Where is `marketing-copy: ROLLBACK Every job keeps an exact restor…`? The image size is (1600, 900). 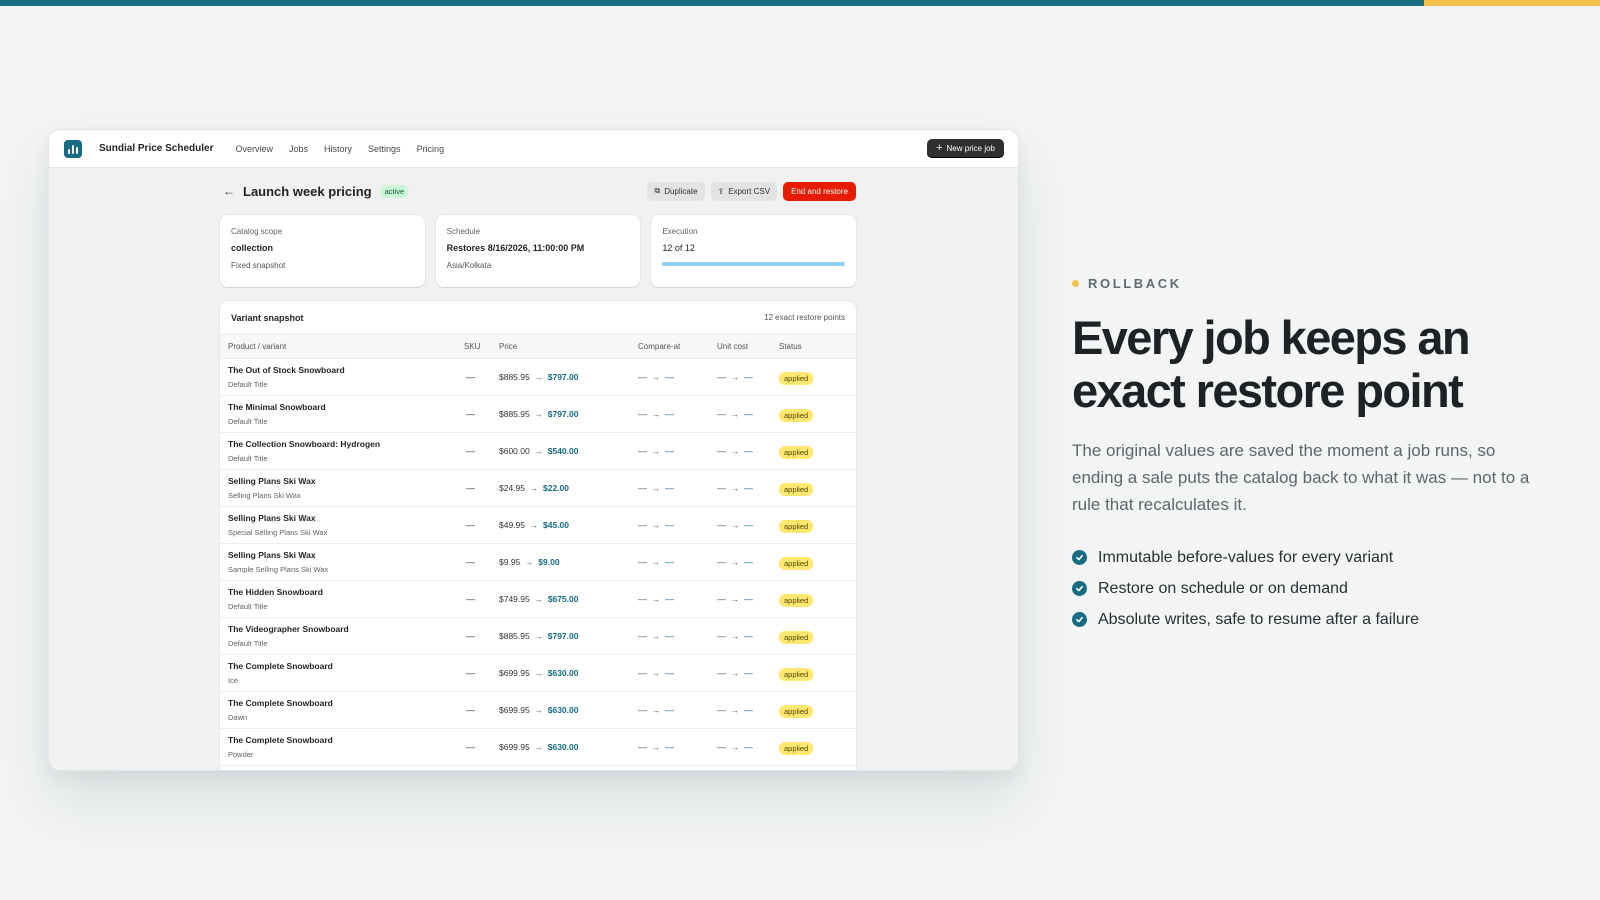
marketing-copy: ROLLBACK Every job keeps an exact restor… is located at coordinates (1302, 455).